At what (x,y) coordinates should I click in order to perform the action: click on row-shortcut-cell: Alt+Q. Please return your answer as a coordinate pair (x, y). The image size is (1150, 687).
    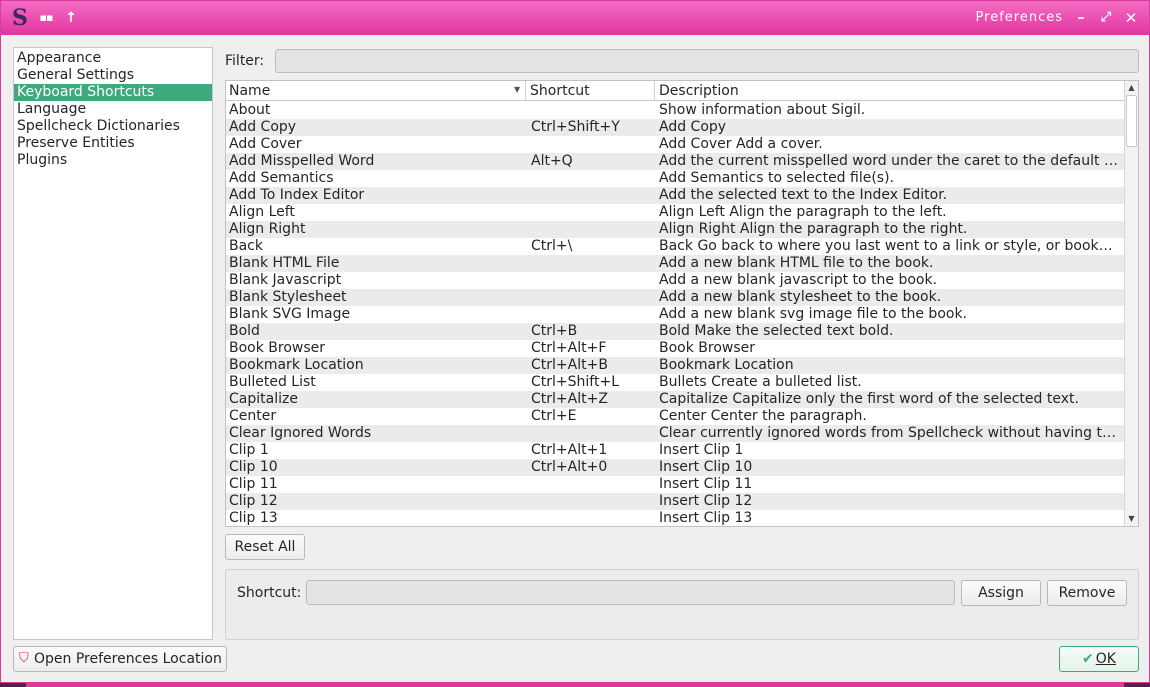
    Looking at the image, I should click on (552, 161).